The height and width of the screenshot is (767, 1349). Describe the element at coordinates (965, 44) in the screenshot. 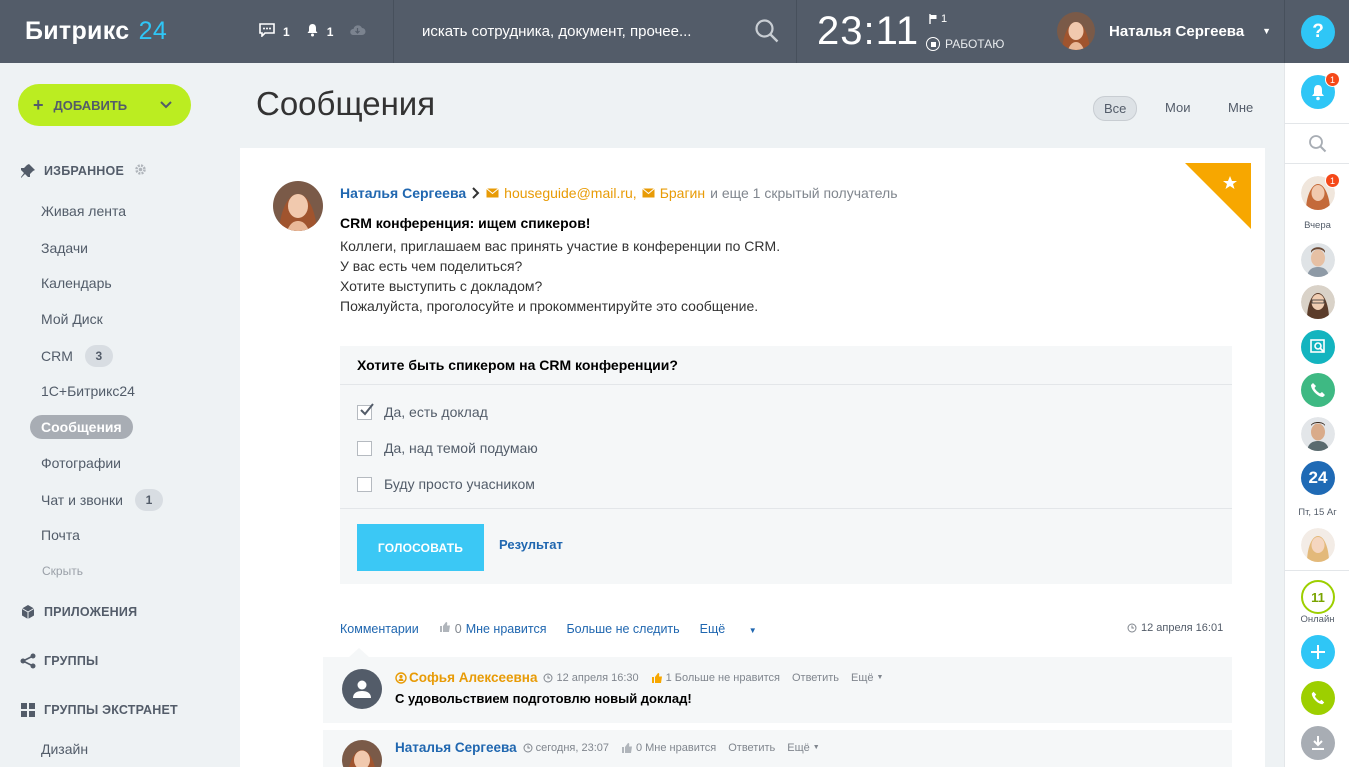

I see `work-status: РАБОТАЮ` at that location.